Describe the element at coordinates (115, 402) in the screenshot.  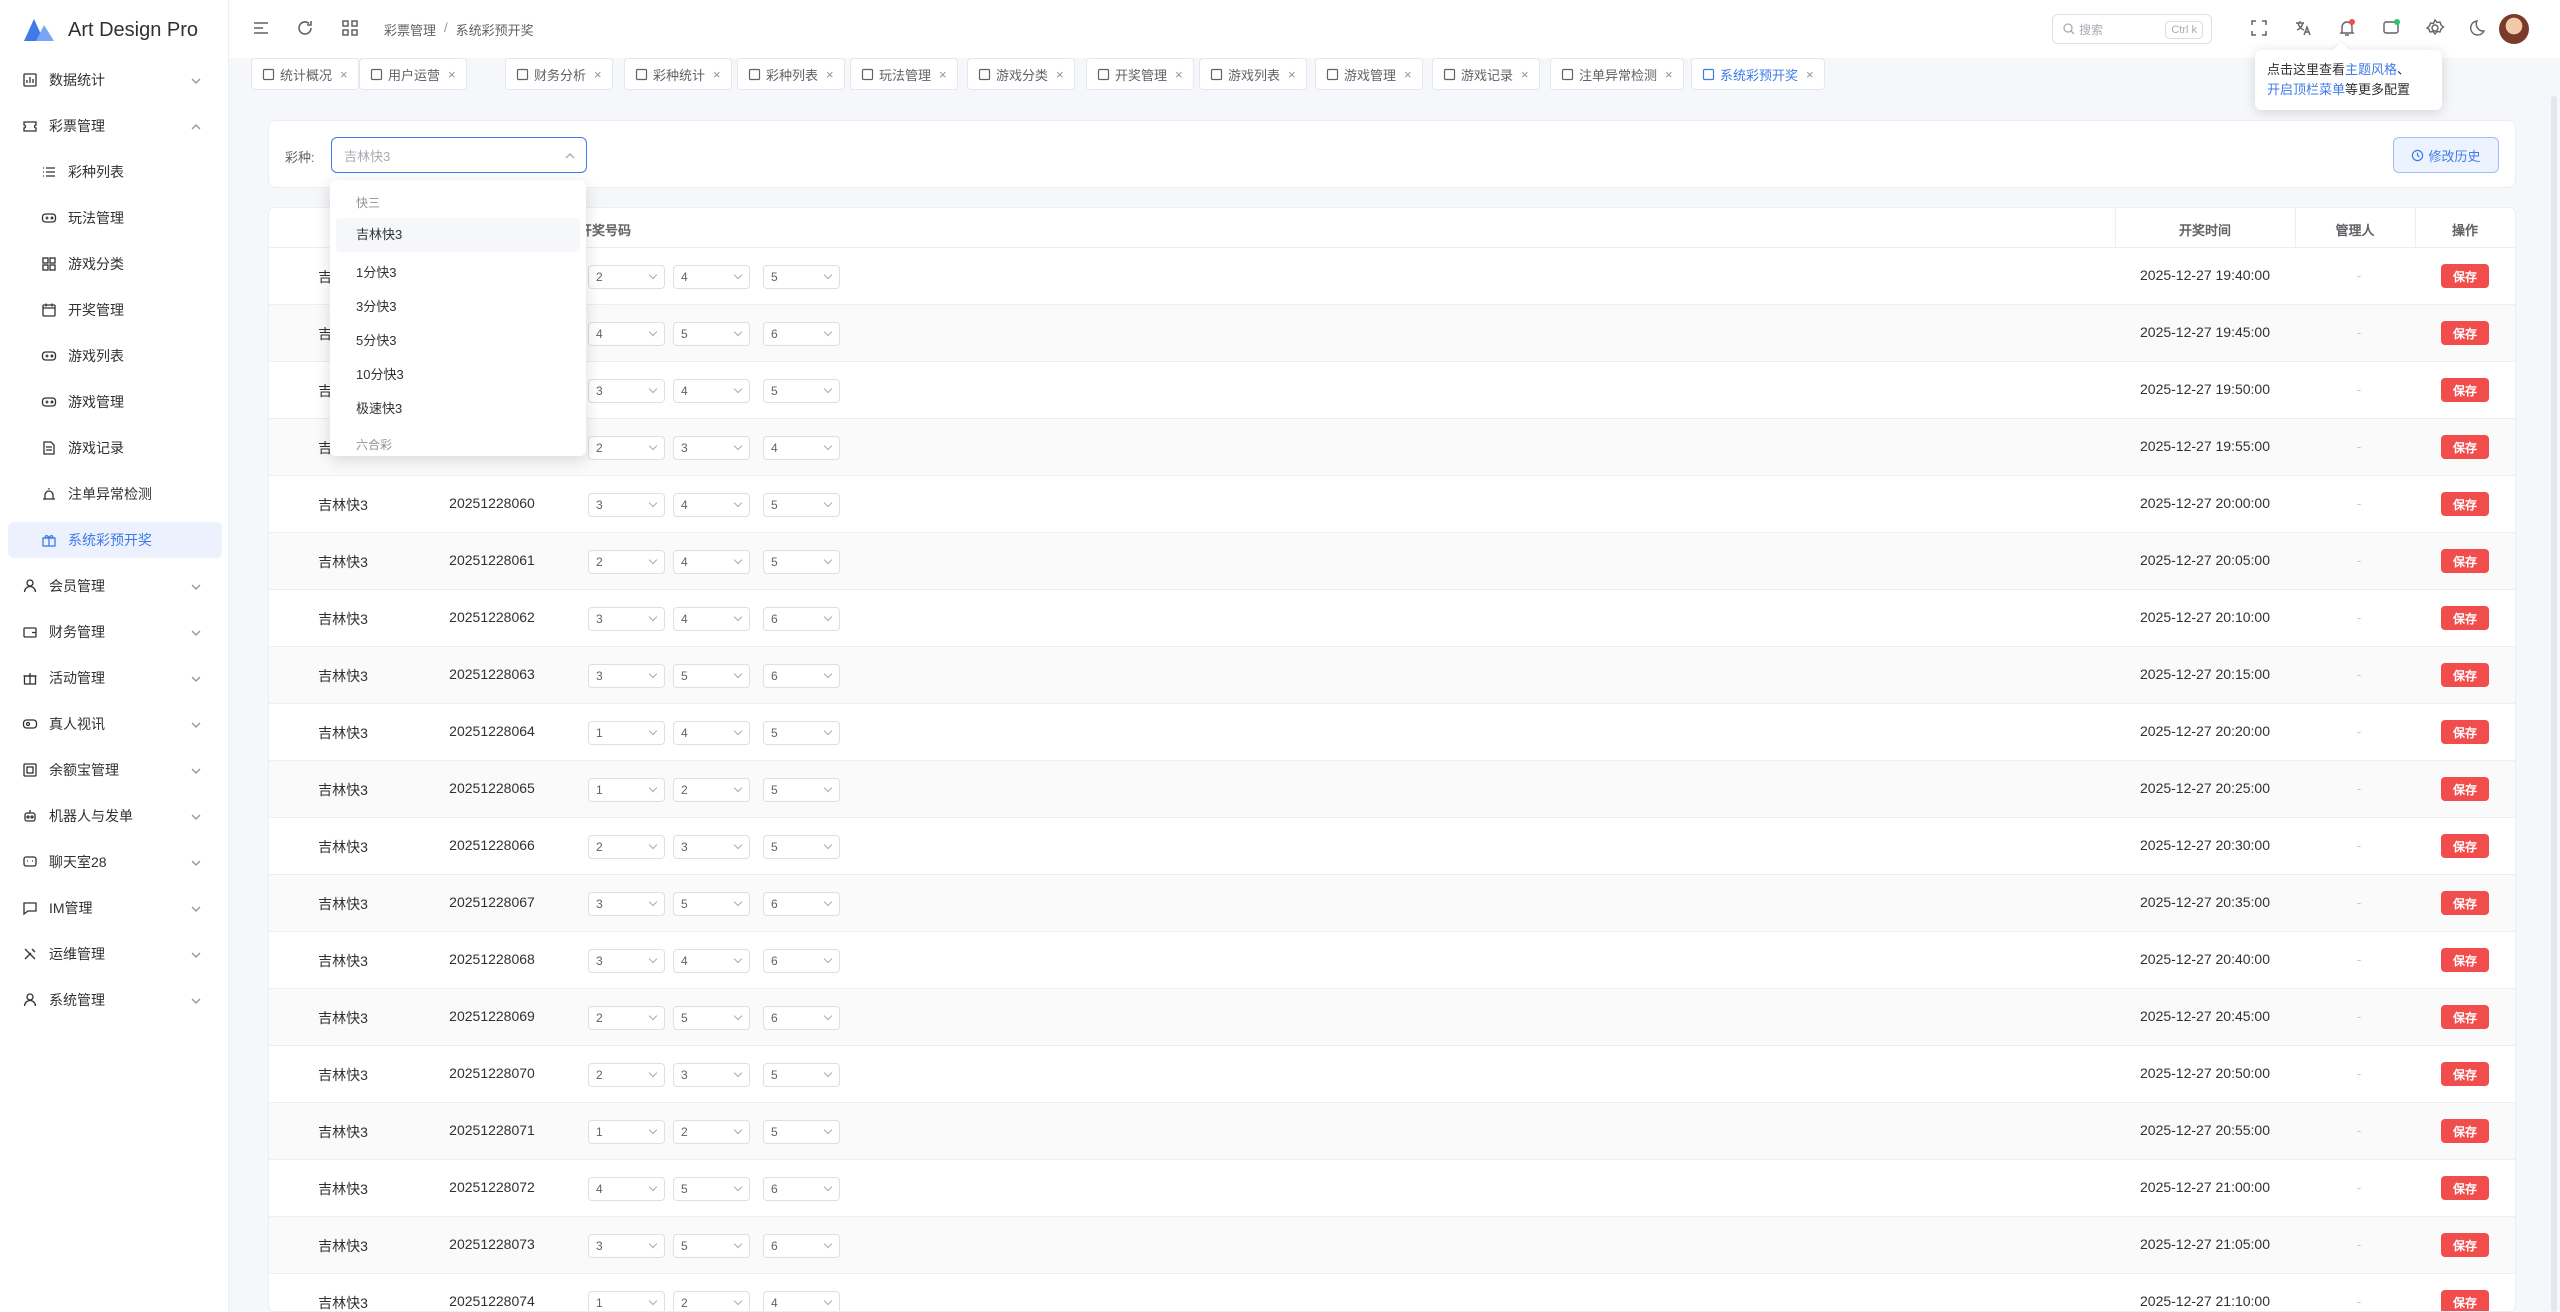
I see `sidebar-item: 游戏管理` at that location.